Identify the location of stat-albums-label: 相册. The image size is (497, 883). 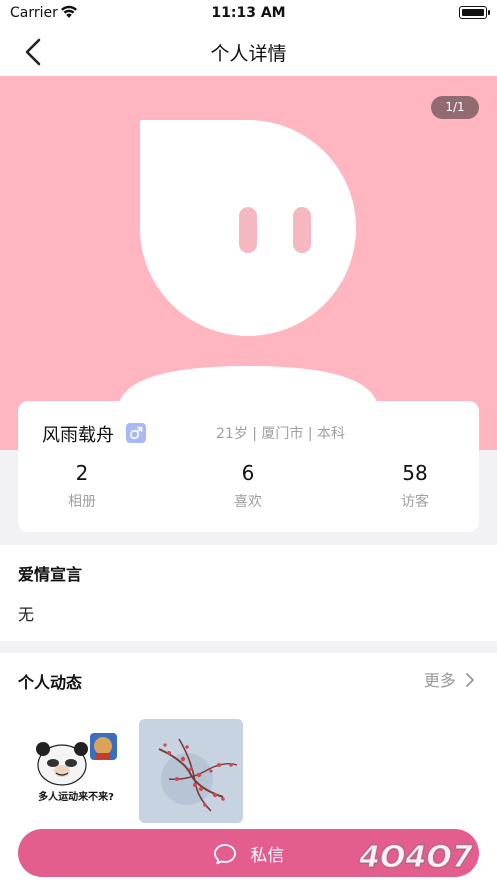
(82, 502).